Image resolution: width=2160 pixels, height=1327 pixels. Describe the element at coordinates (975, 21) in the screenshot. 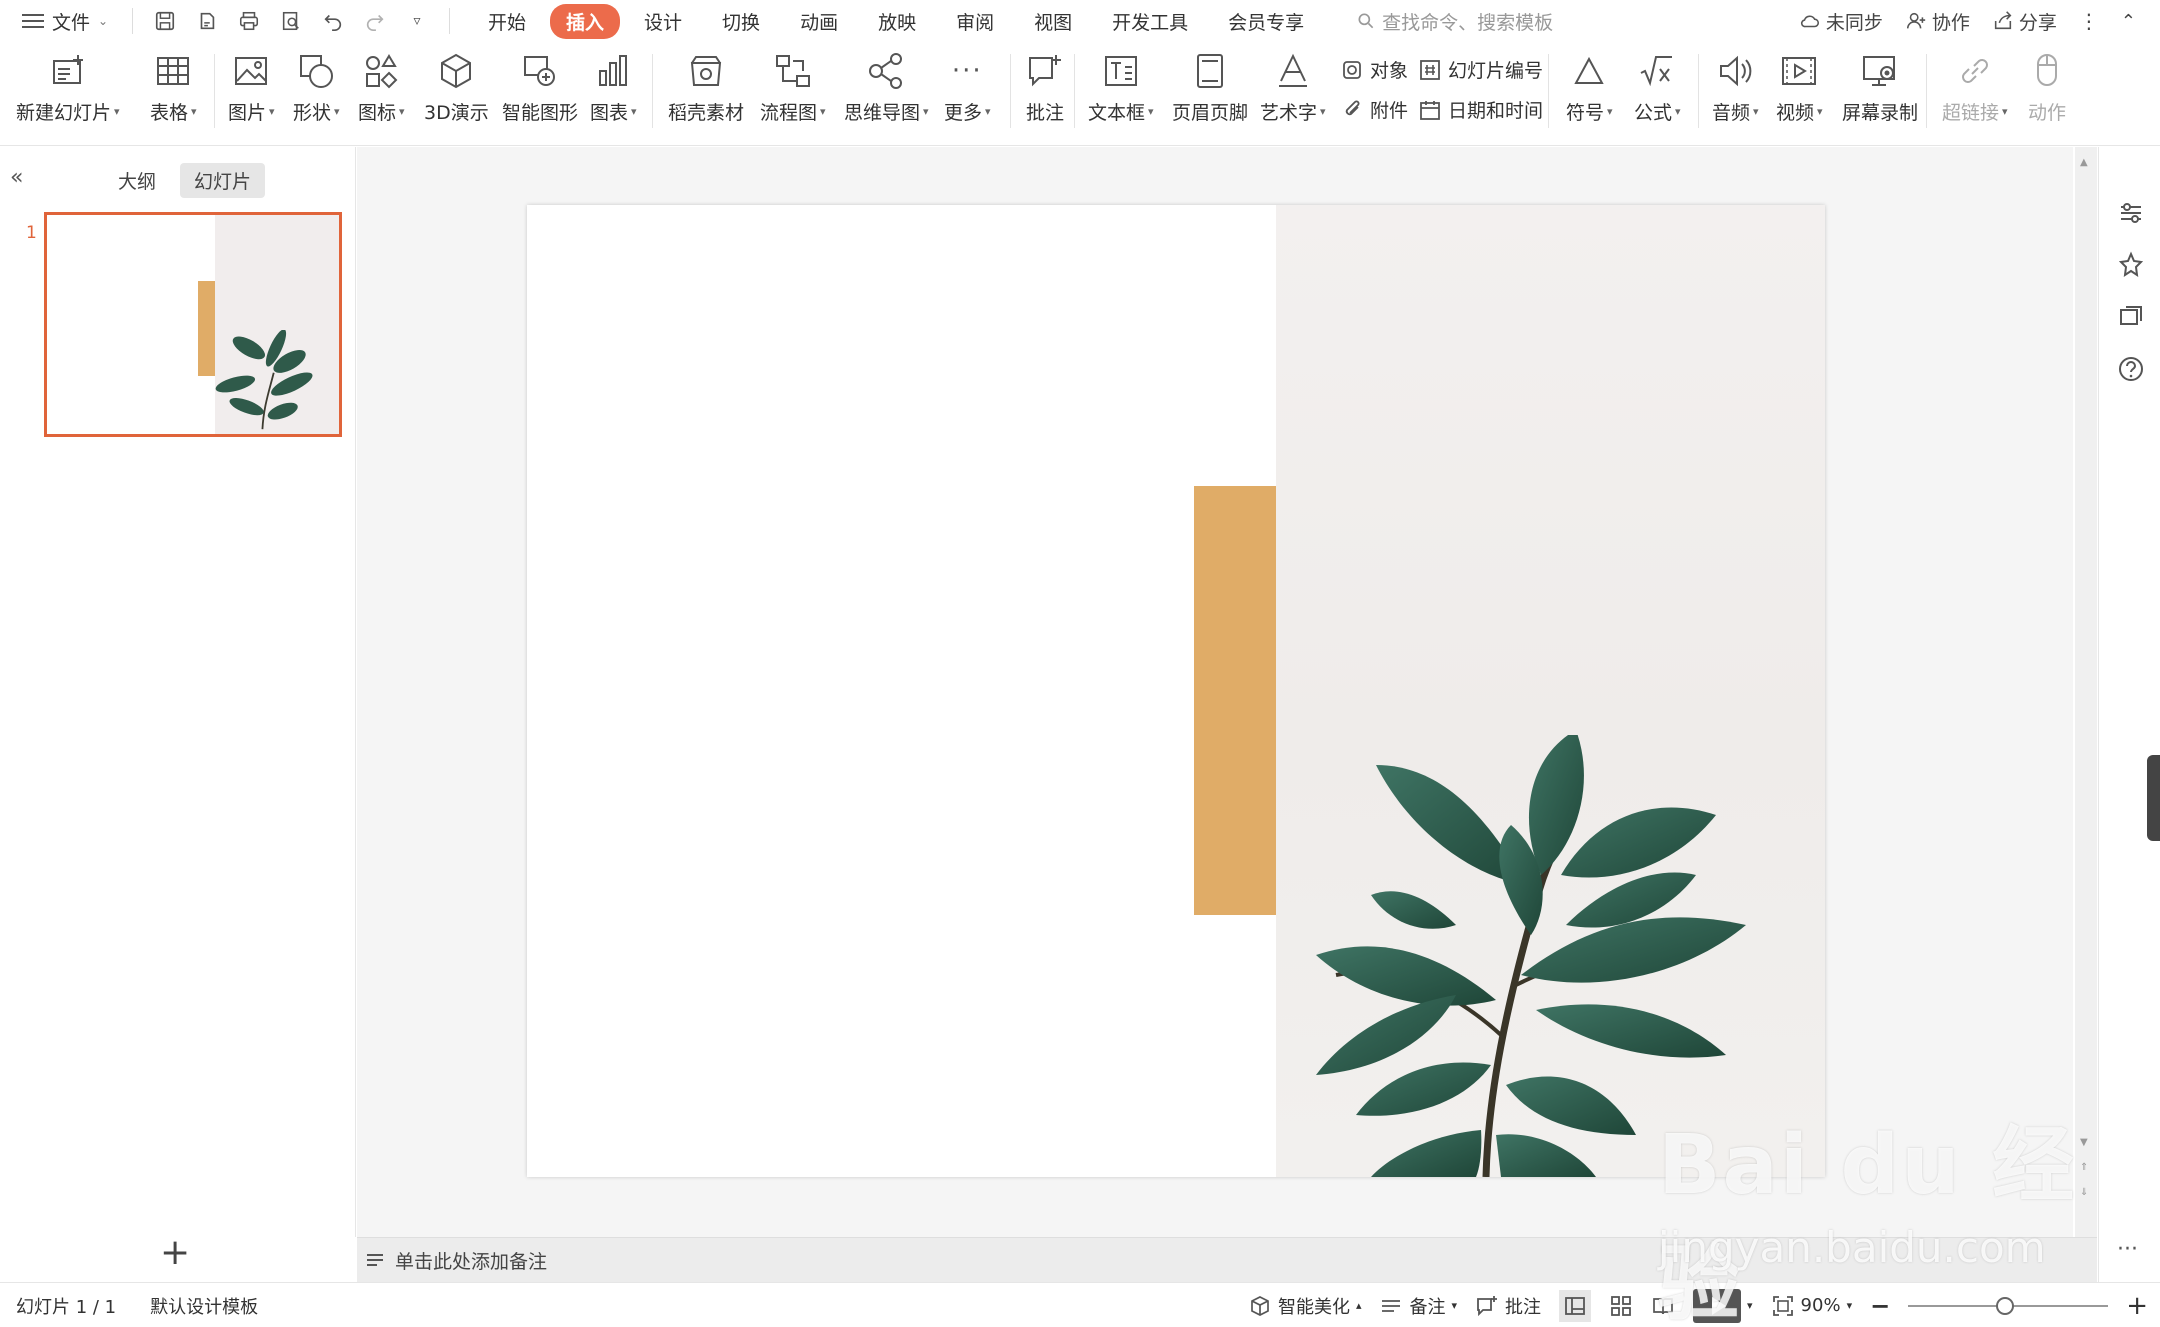

I see `tab-review: 审阅` at that location.